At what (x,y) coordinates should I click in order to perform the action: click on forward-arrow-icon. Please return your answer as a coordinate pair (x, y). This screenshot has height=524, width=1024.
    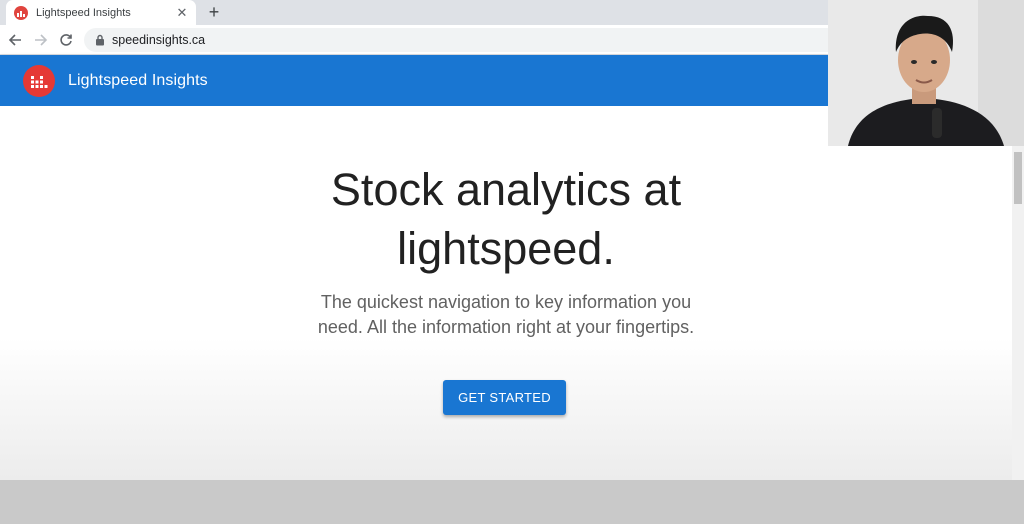
    Looking at the image, I should click on (41, 40).